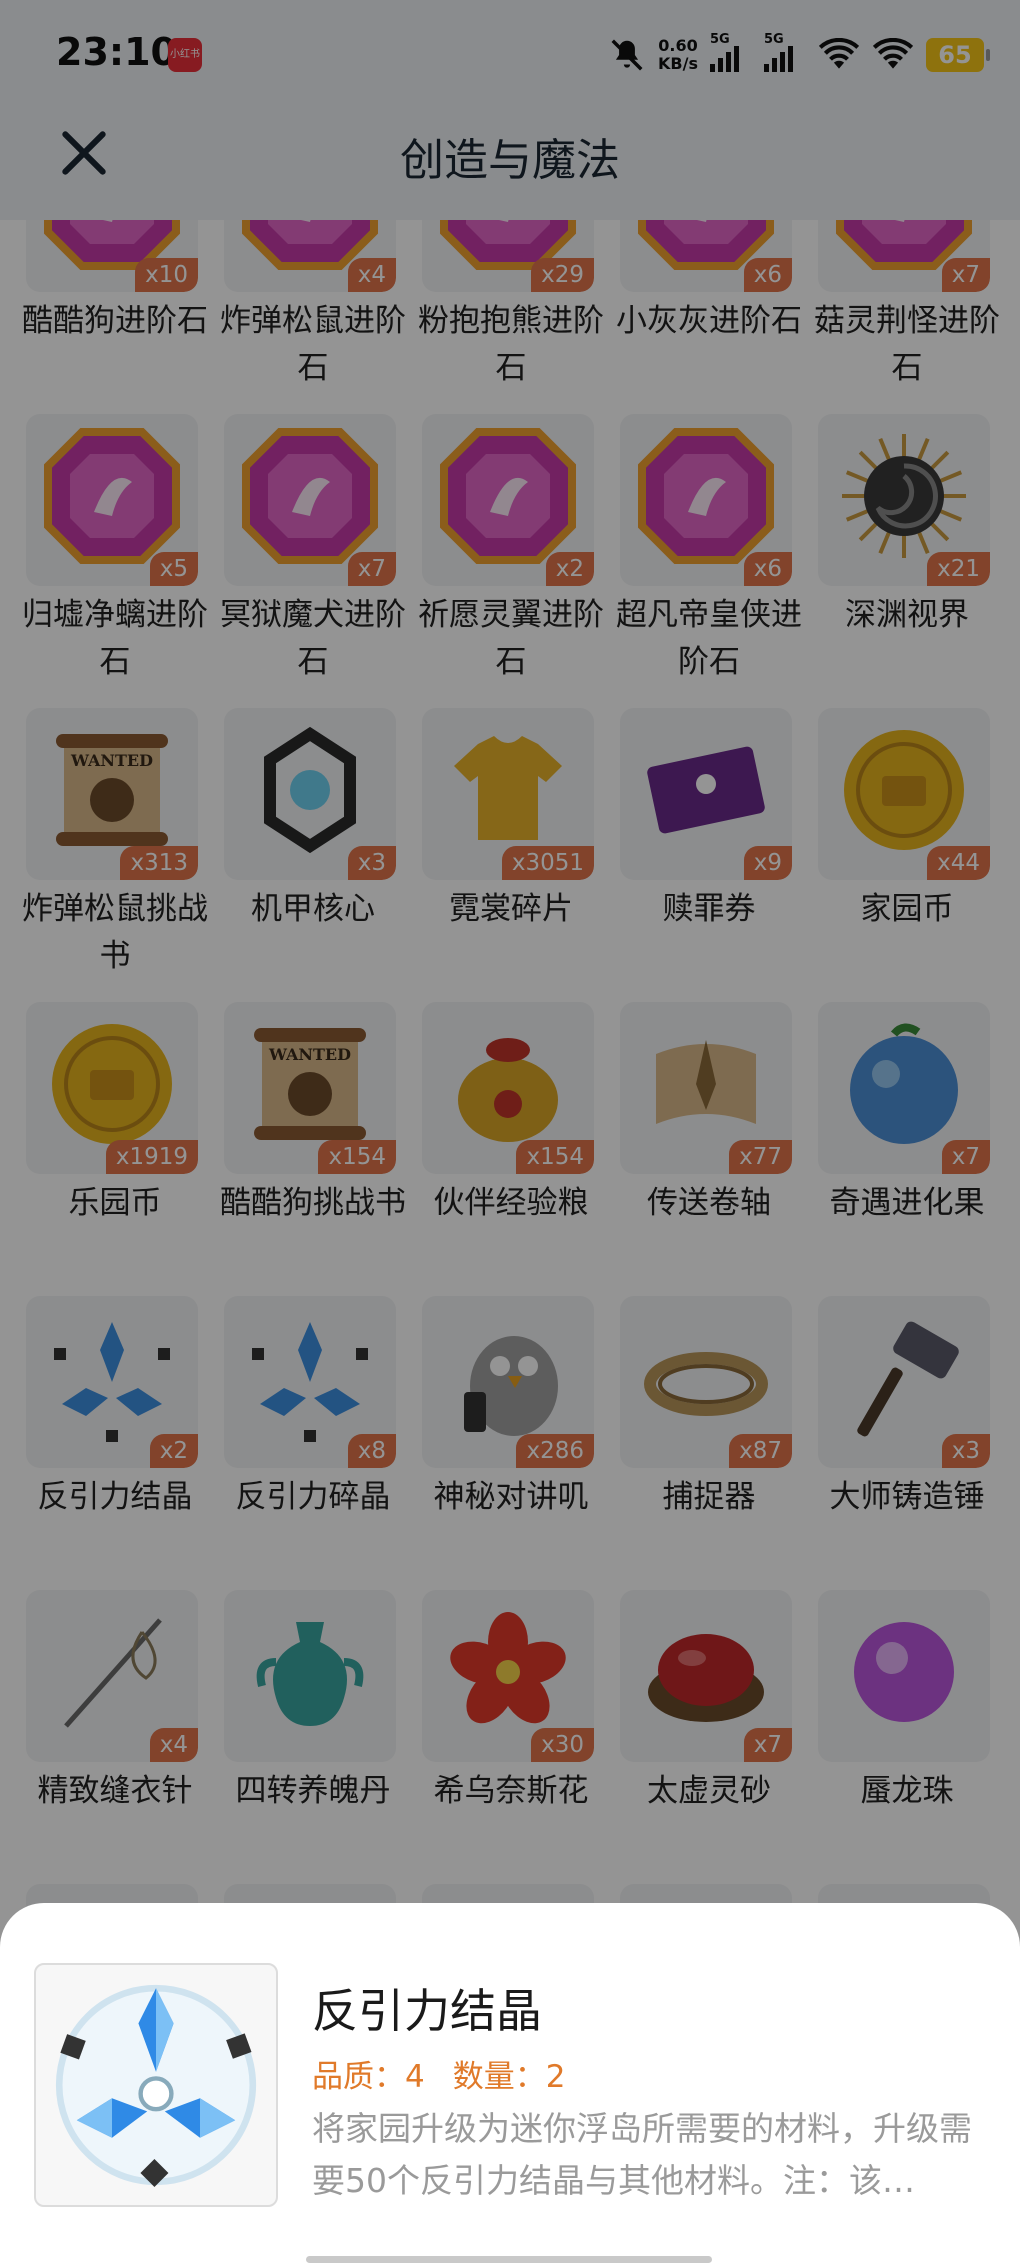 Image resolution: width=1020 pixels, height=2267 pixels. I want to click on crystal-icon, so click(156, 2086).